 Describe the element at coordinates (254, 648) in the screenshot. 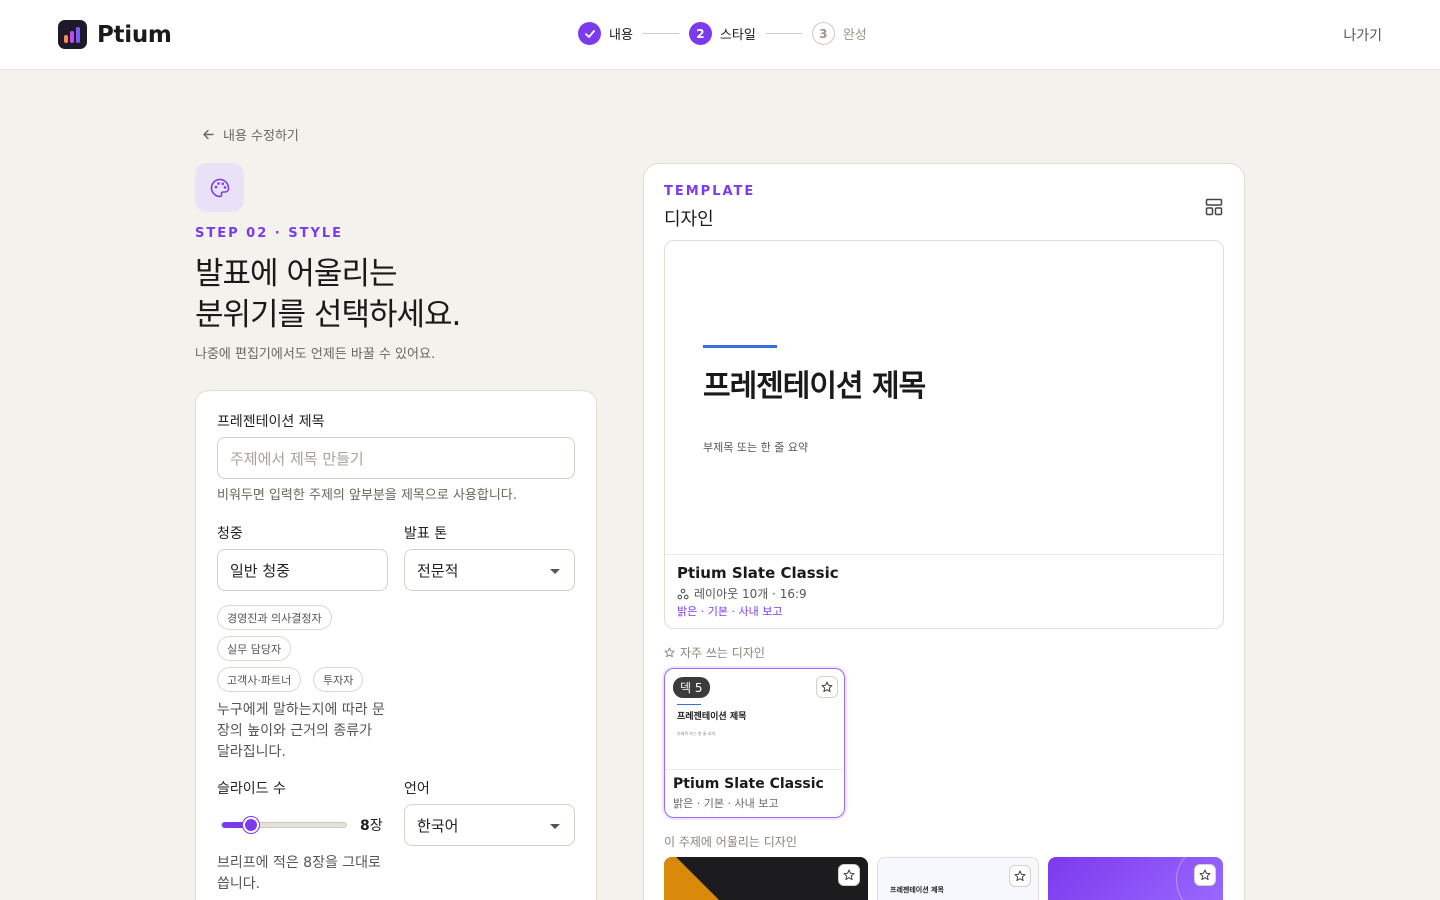

I see `audience-chip: 실무 담당자` at that location.